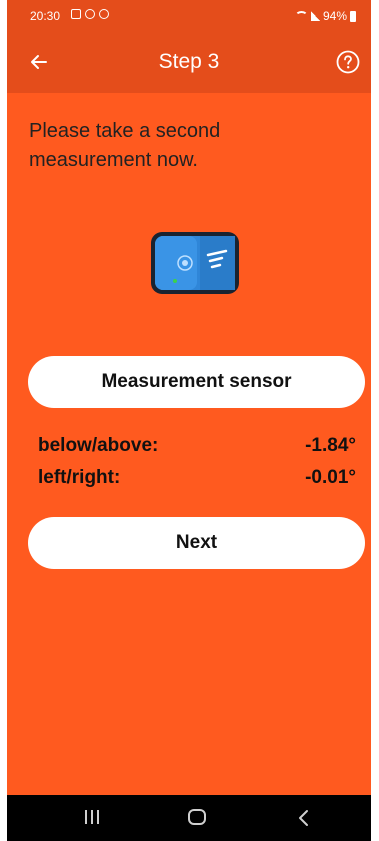  What do you see at coordinates (76, 14) in the screenshot?
I see `gallery-notification-icon` at bounding box center [76, 14].